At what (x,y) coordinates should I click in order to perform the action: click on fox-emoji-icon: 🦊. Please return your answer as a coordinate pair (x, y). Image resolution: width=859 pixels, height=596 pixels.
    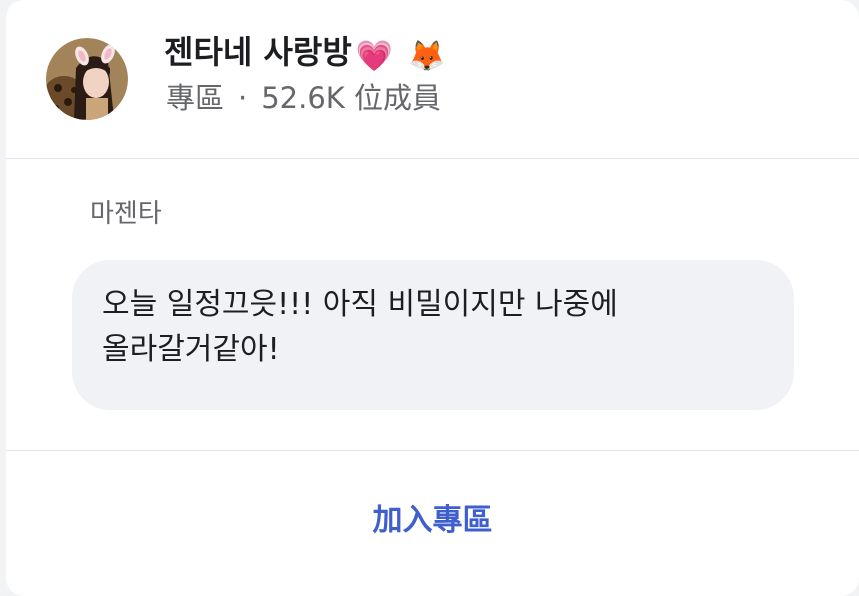
    Looking at the image, I should click on (427, 56).